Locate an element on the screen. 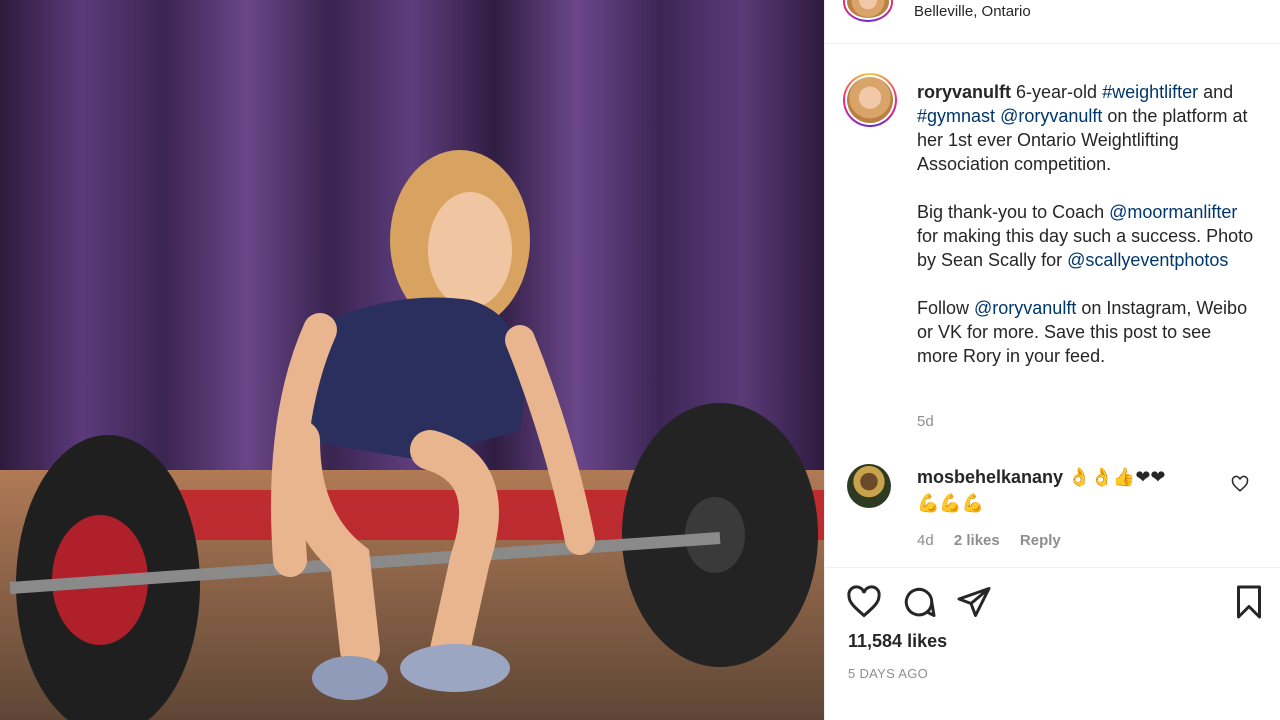  comment-emoji-line2: 💪💪💪 is located at coordinates (951, 503).